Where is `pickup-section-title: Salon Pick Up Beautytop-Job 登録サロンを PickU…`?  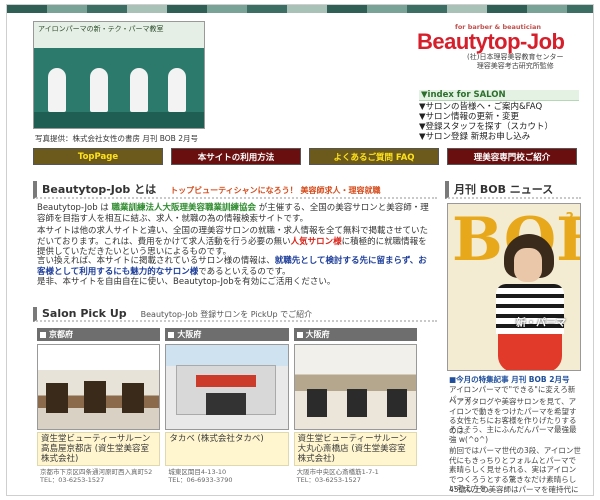
pickup-section-title: Salon Pick Up Beautytop-Job 登録サロンを PickU… is located at coordinates (235, 314).